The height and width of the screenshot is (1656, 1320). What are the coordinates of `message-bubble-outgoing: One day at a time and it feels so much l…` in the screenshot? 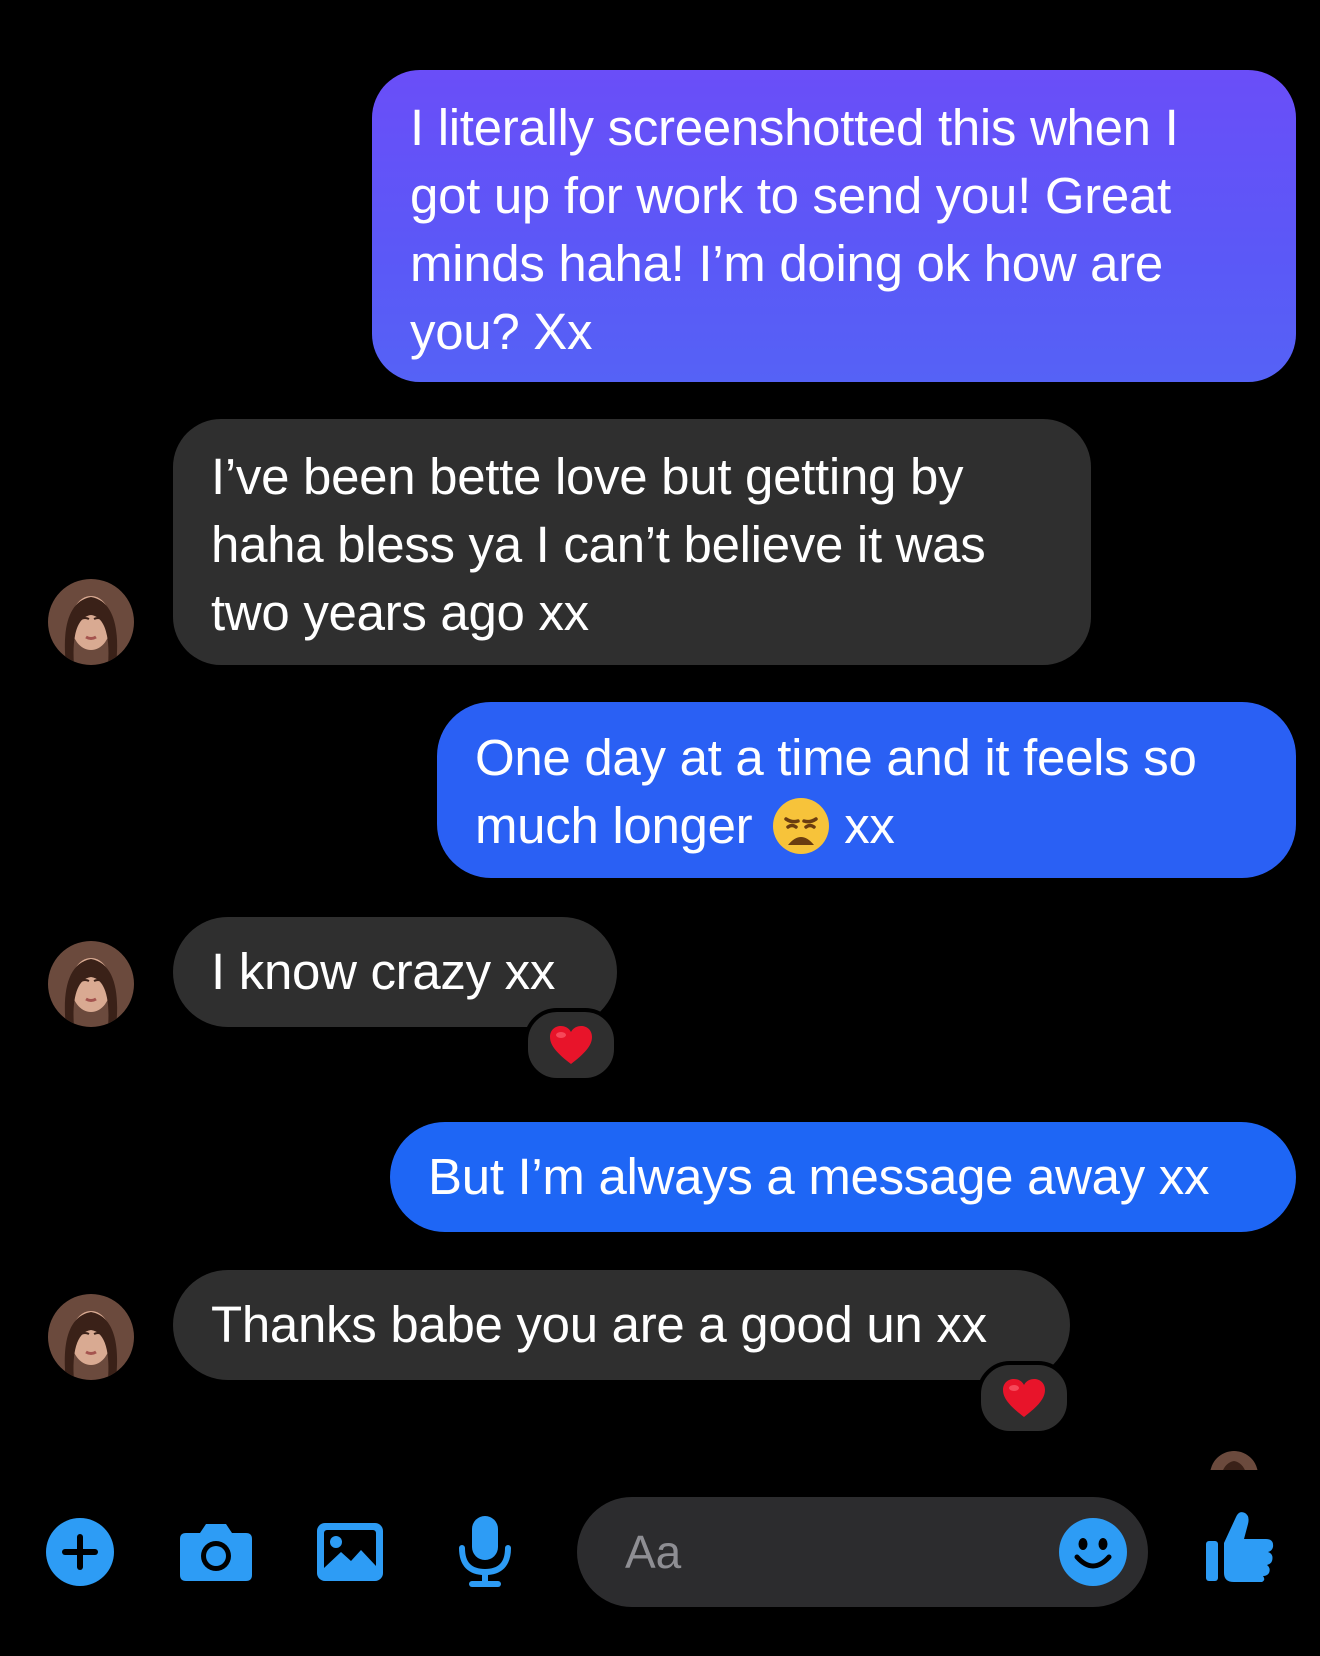 It's located at (866, 790).